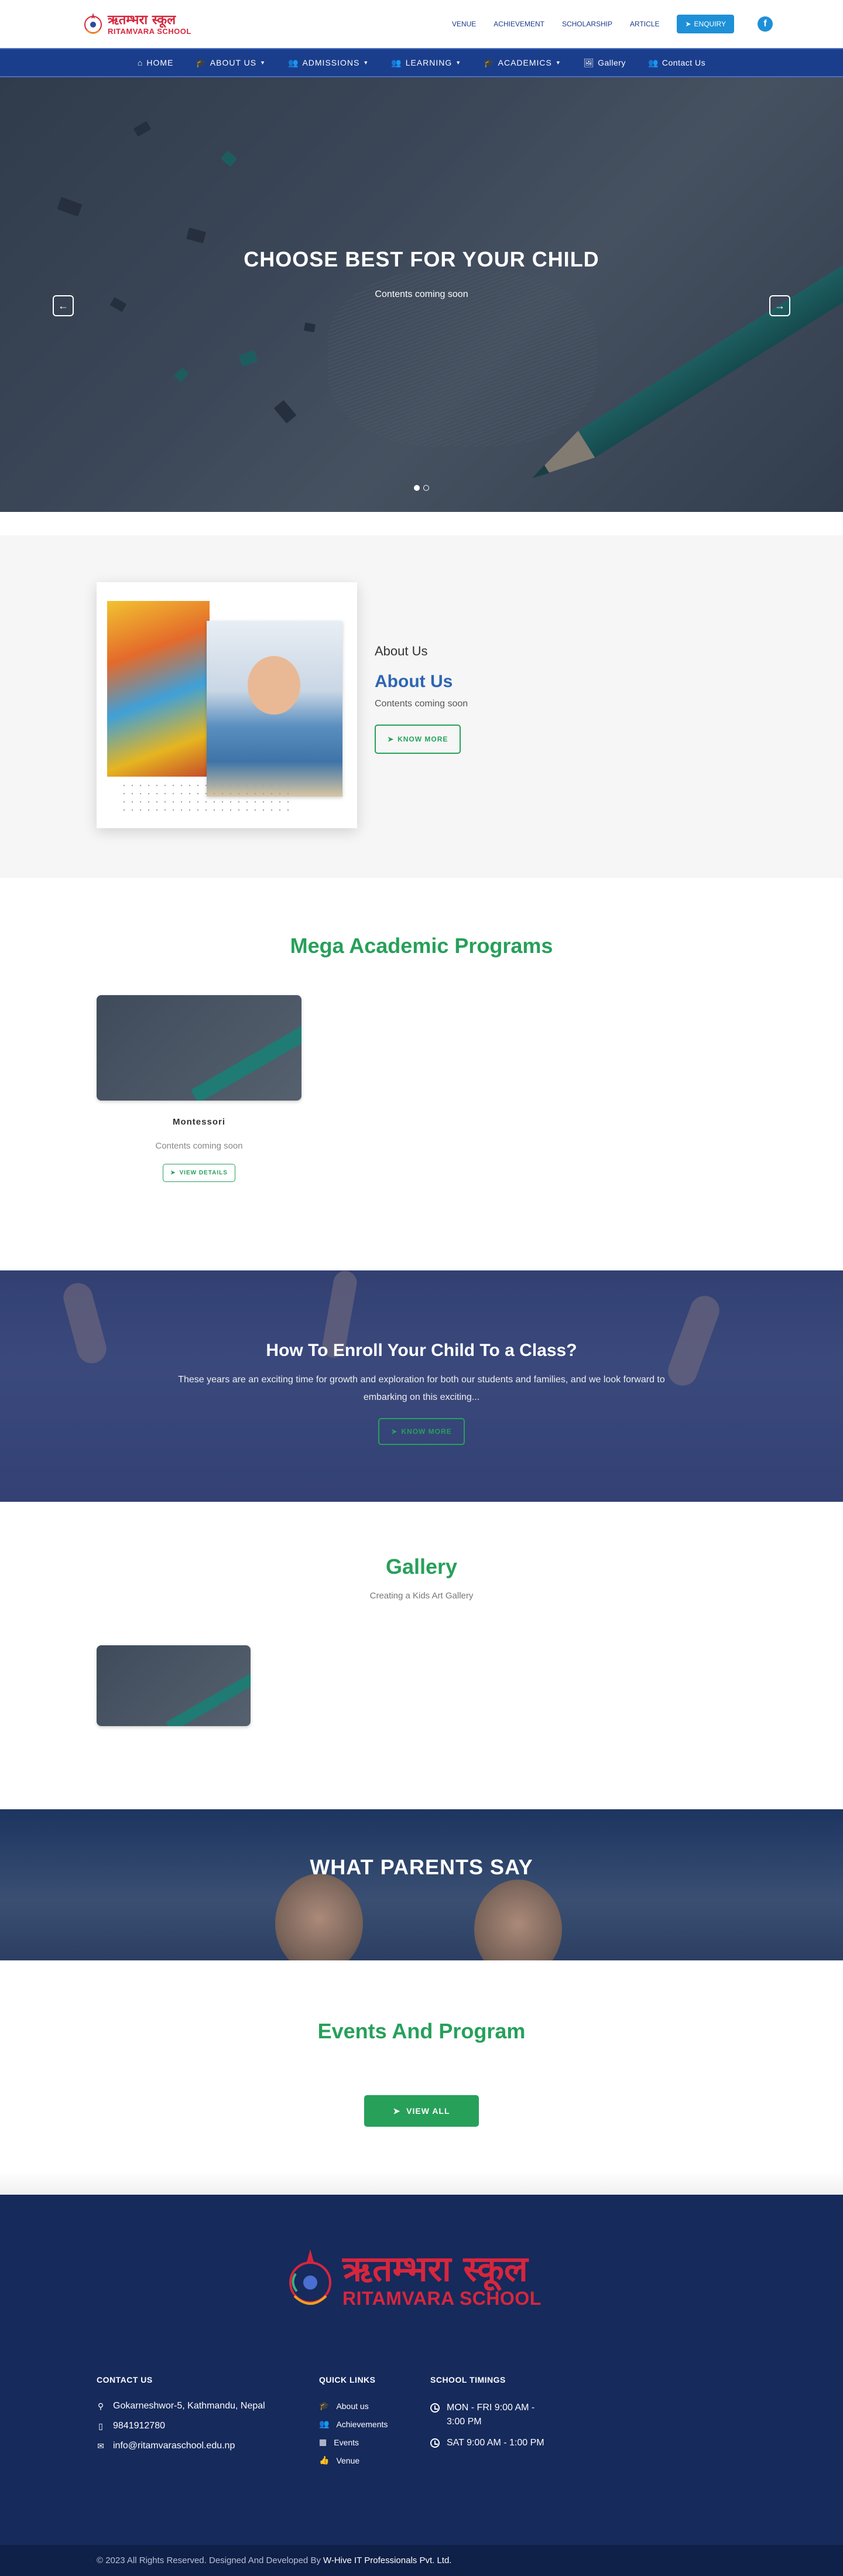 This screenshot has height=2576, width=843. I want to click on programs-title: Mega Academic Programs, so click(421, 946).